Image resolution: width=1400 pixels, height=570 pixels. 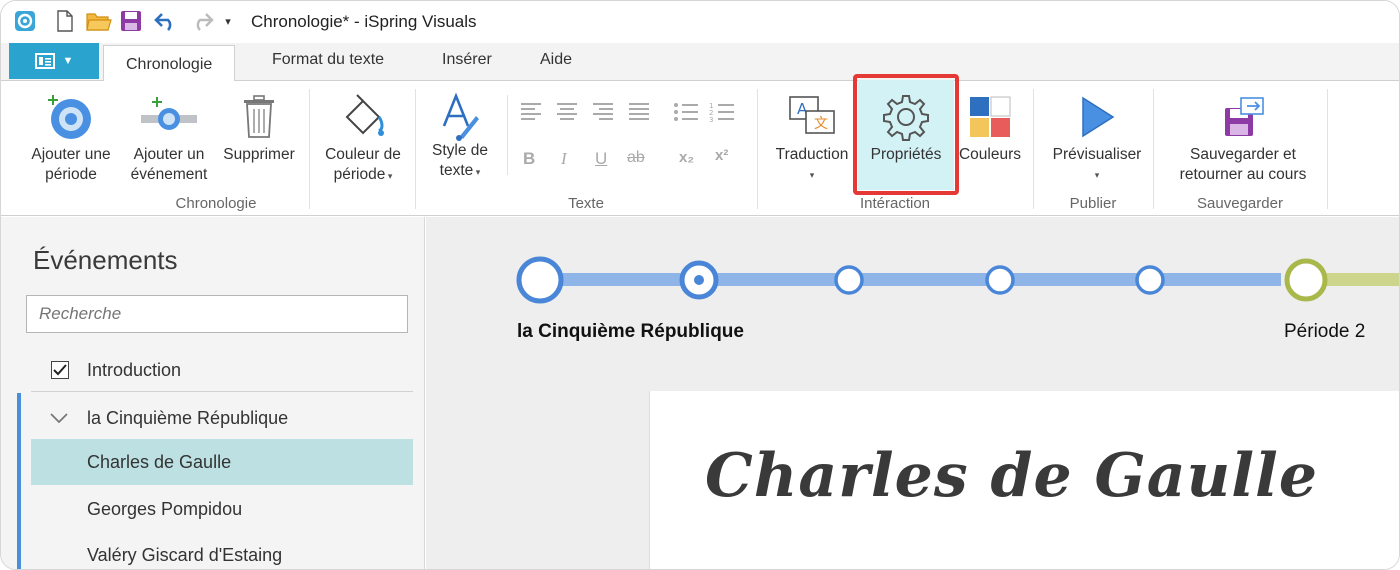 What do you see at coordinates (1325, 331) in the screenshot?
I see `timeline-label-period-2: Période 2` at bounding box center [1325, 331].